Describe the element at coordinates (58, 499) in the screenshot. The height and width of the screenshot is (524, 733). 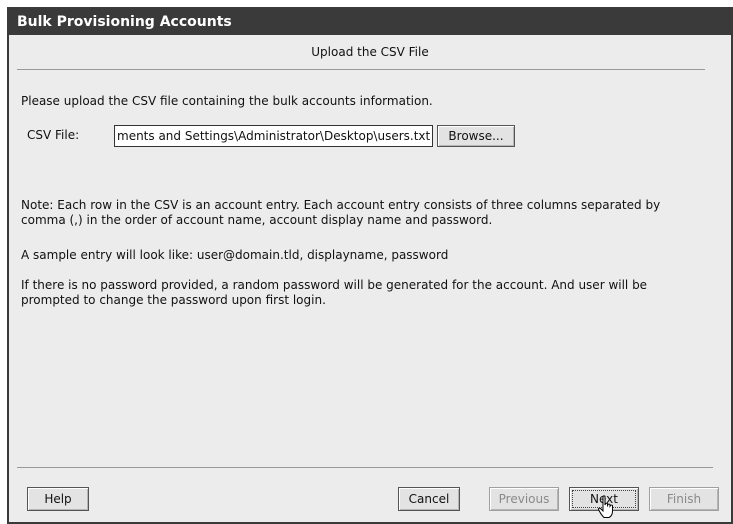
I see `help-button: Help` at that location.